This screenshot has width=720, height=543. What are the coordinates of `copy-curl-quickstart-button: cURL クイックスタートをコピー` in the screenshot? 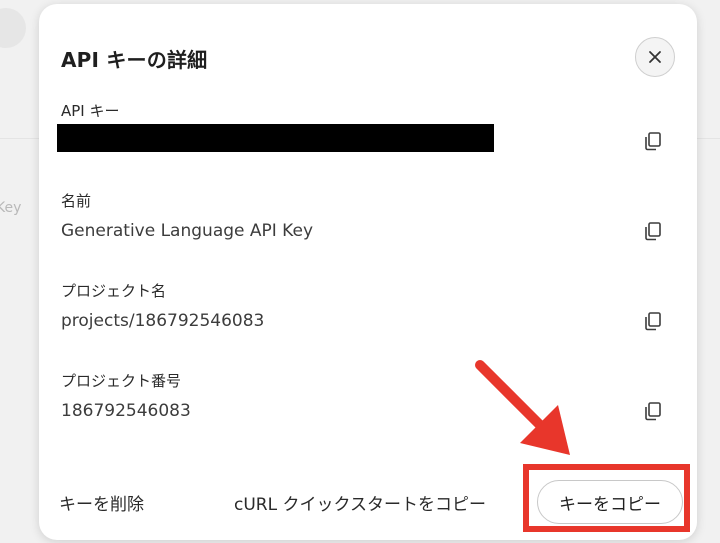 It's located at (360, 502).